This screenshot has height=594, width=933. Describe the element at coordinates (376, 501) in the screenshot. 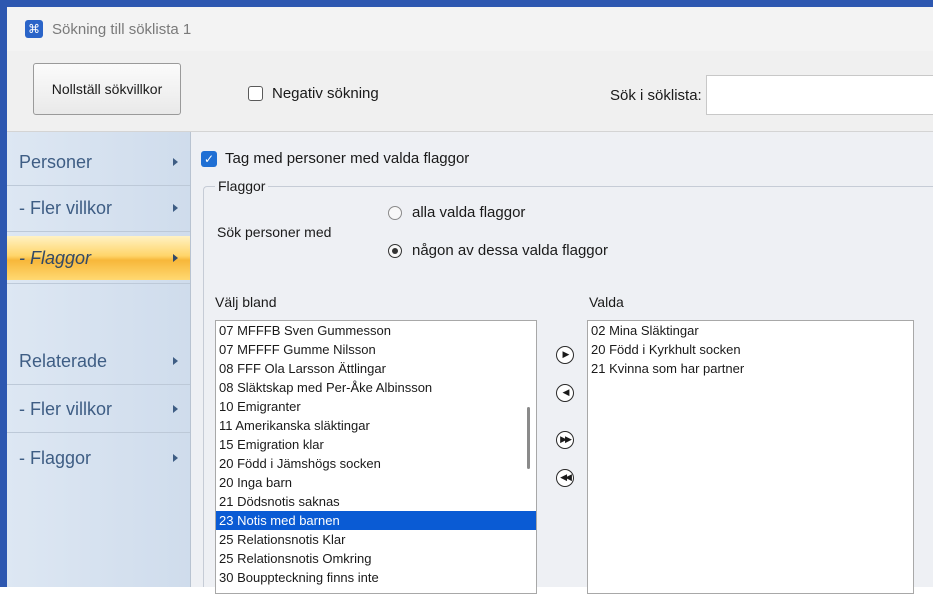

I see `list-item: 21 Dödsnotis saknas` at that location.